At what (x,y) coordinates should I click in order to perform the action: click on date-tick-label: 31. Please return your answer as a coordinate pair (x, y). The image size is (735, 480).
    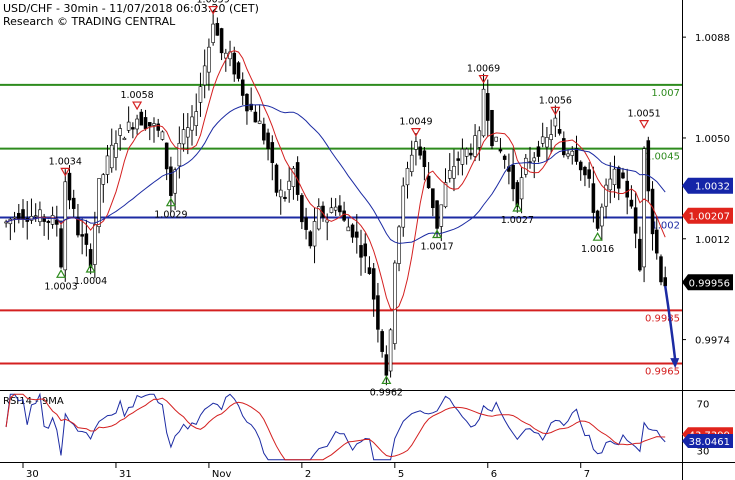
    Looking at the image, I should click on (125, 474).